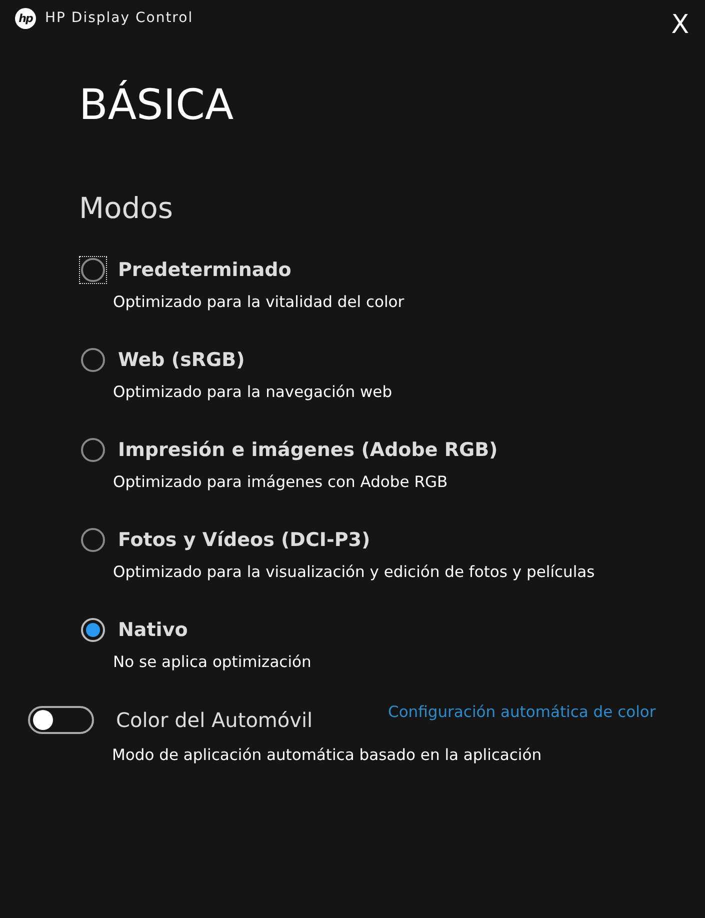 This screenshot has width=705, height=918. Describe the element at coordinates (281, 482) in the screenshot. I see `mode-description: Optimizado para imágenes con Adobe RGB` at that location.